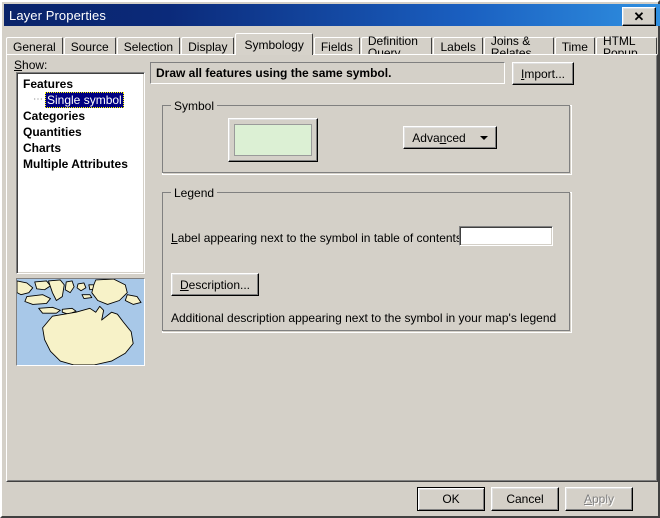 This screenshot has width=660, height=518. Describe the element at coordinates (80, 148) in the screenshot. I see `show-item-charts: Charts` at that location.